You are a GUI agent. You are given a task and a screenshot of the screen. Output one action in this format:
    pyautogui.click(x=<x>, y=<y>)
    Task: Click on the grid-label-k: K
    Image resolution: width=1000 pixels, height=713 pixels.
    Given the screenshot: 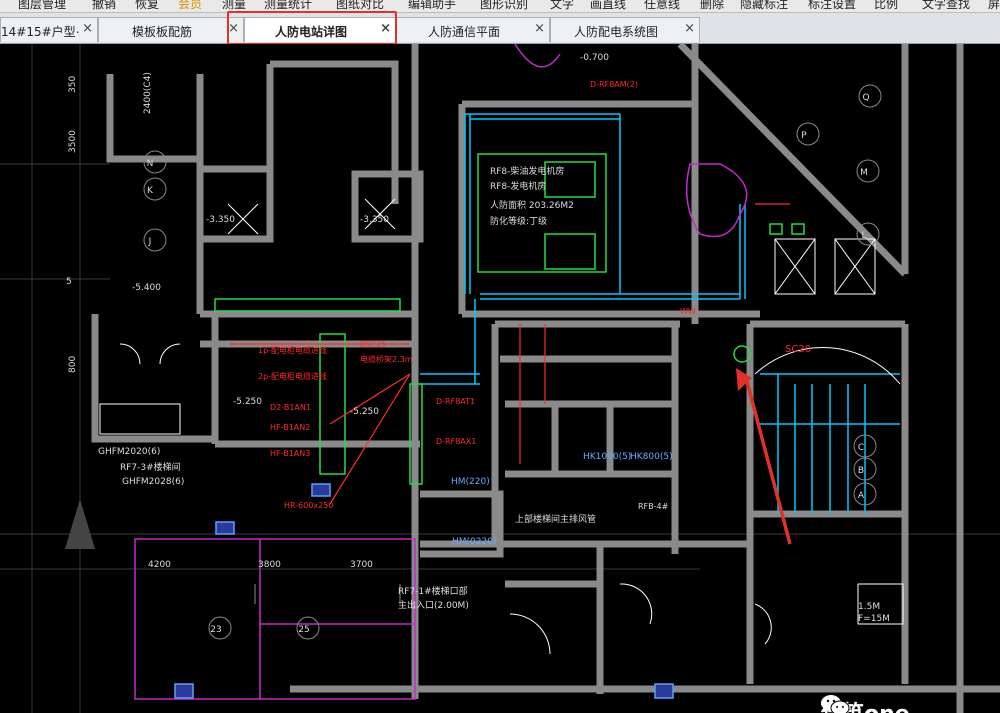 What is the action you would take?
    pyautogui.click(x=150, y=191)
    